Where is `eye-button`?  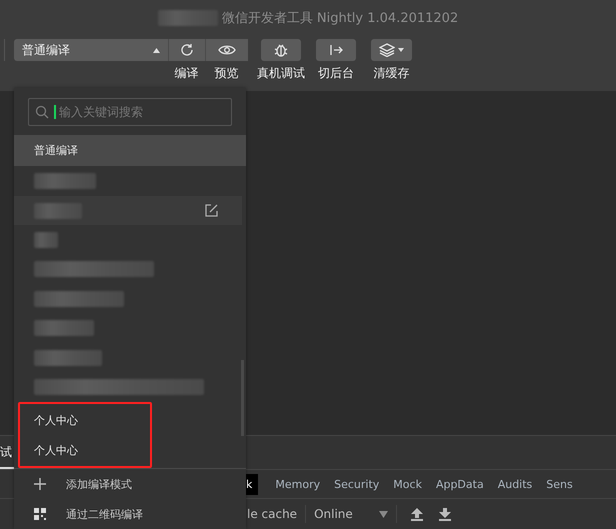
eye-button is located at coordinates (226, 50).